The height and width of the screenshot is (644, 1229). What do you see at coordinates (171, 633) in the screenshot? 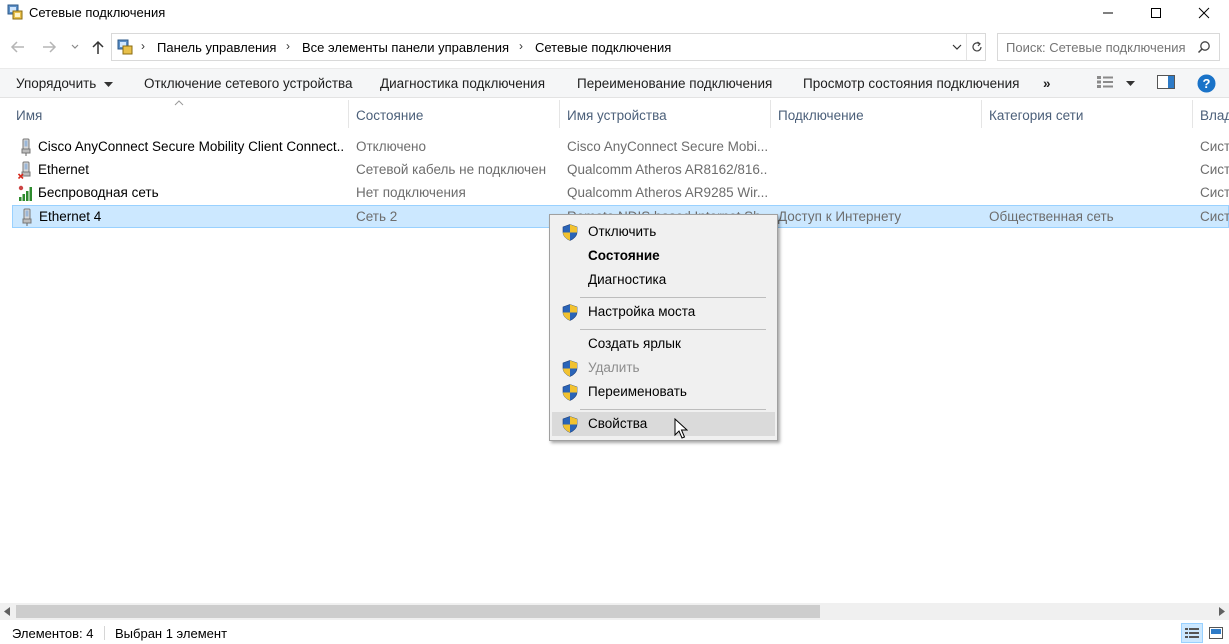
I see `selection-count: Выбран 1 элемент` at bounding box center [171, 633].